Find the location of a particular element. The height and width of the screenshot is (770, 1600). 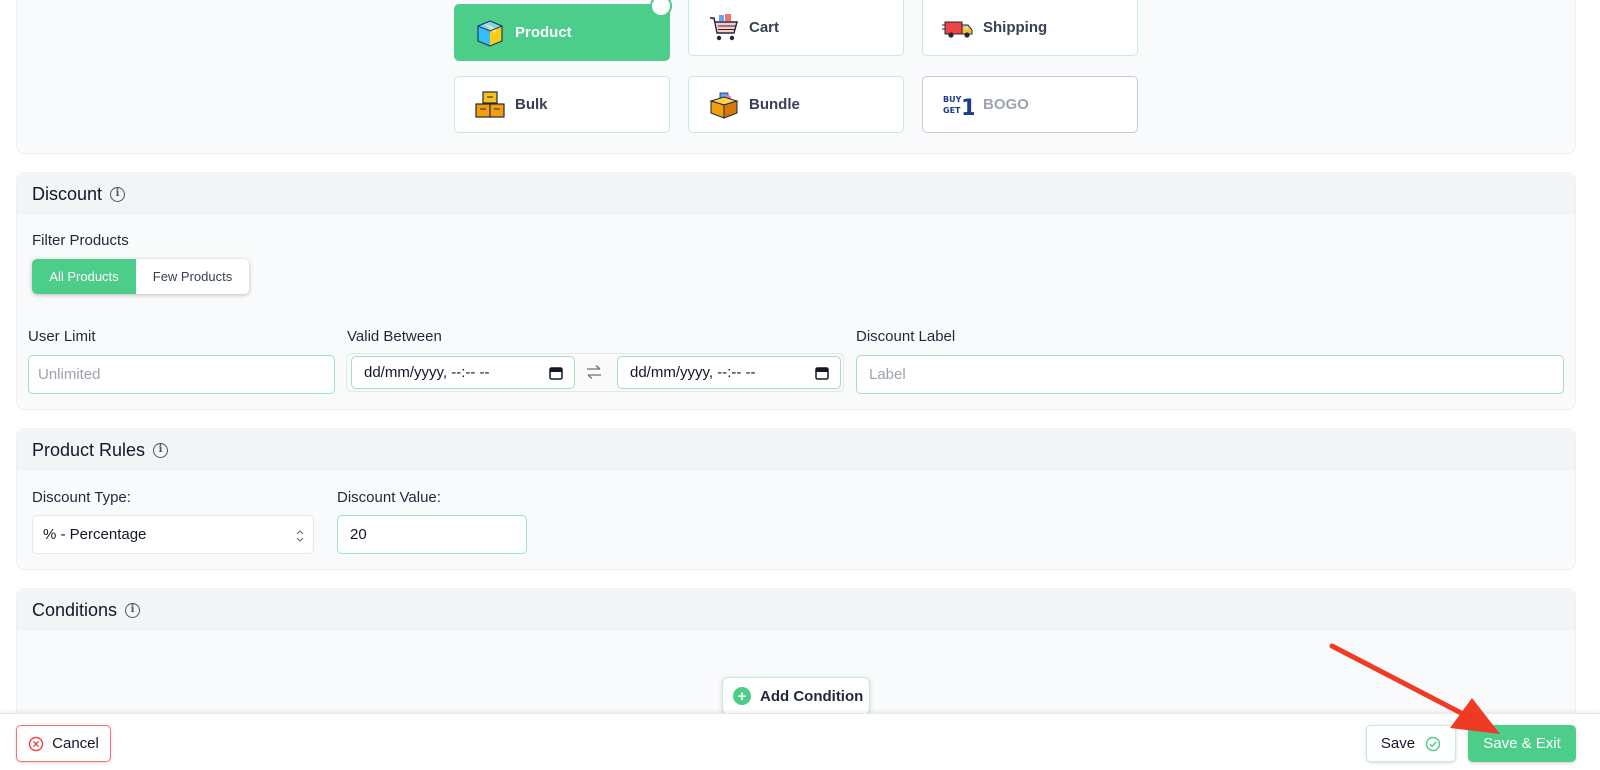

save-and-exit-label: Save & Exit is located at coordinates (1522, 743).